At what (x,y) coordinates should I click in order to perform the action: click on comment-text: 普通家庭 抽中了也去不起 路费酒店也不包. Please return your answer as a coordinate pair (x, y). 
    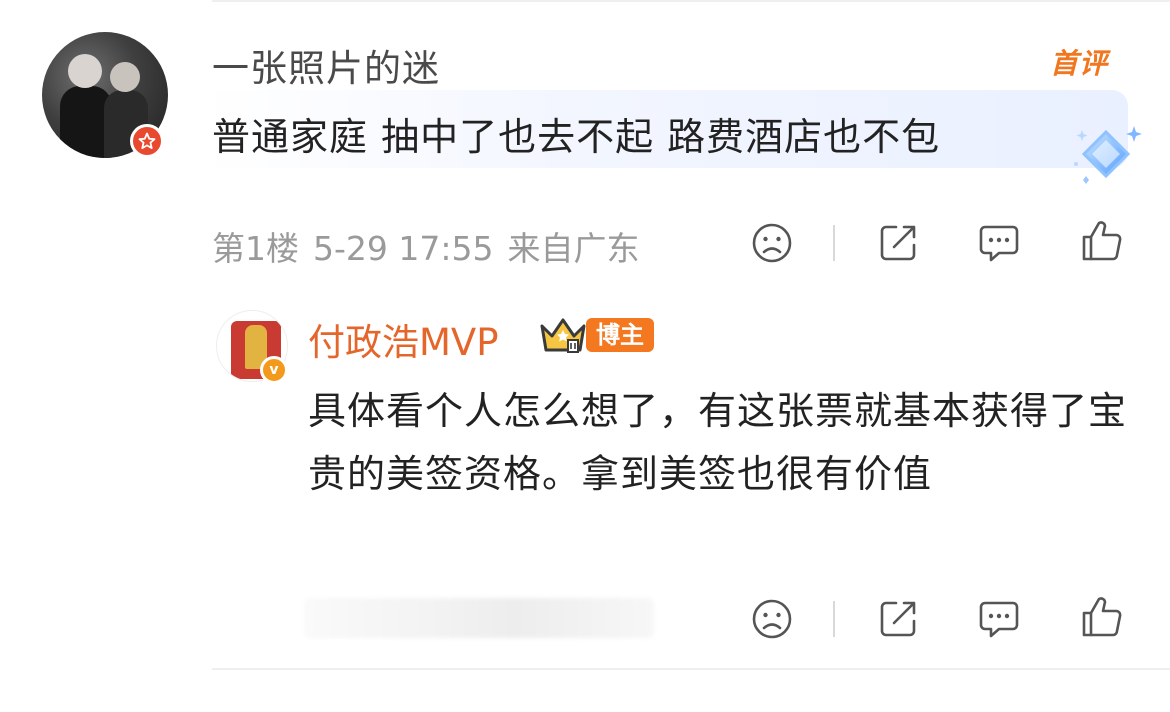
    Looking at the image, I should click on (576, 137).